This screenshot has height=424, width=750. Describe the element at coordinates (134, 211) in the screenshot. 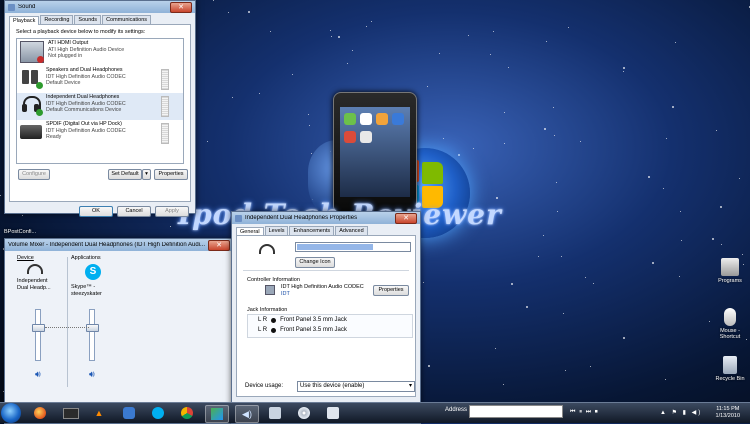

I see `cancel-button: Cancel` at that location.